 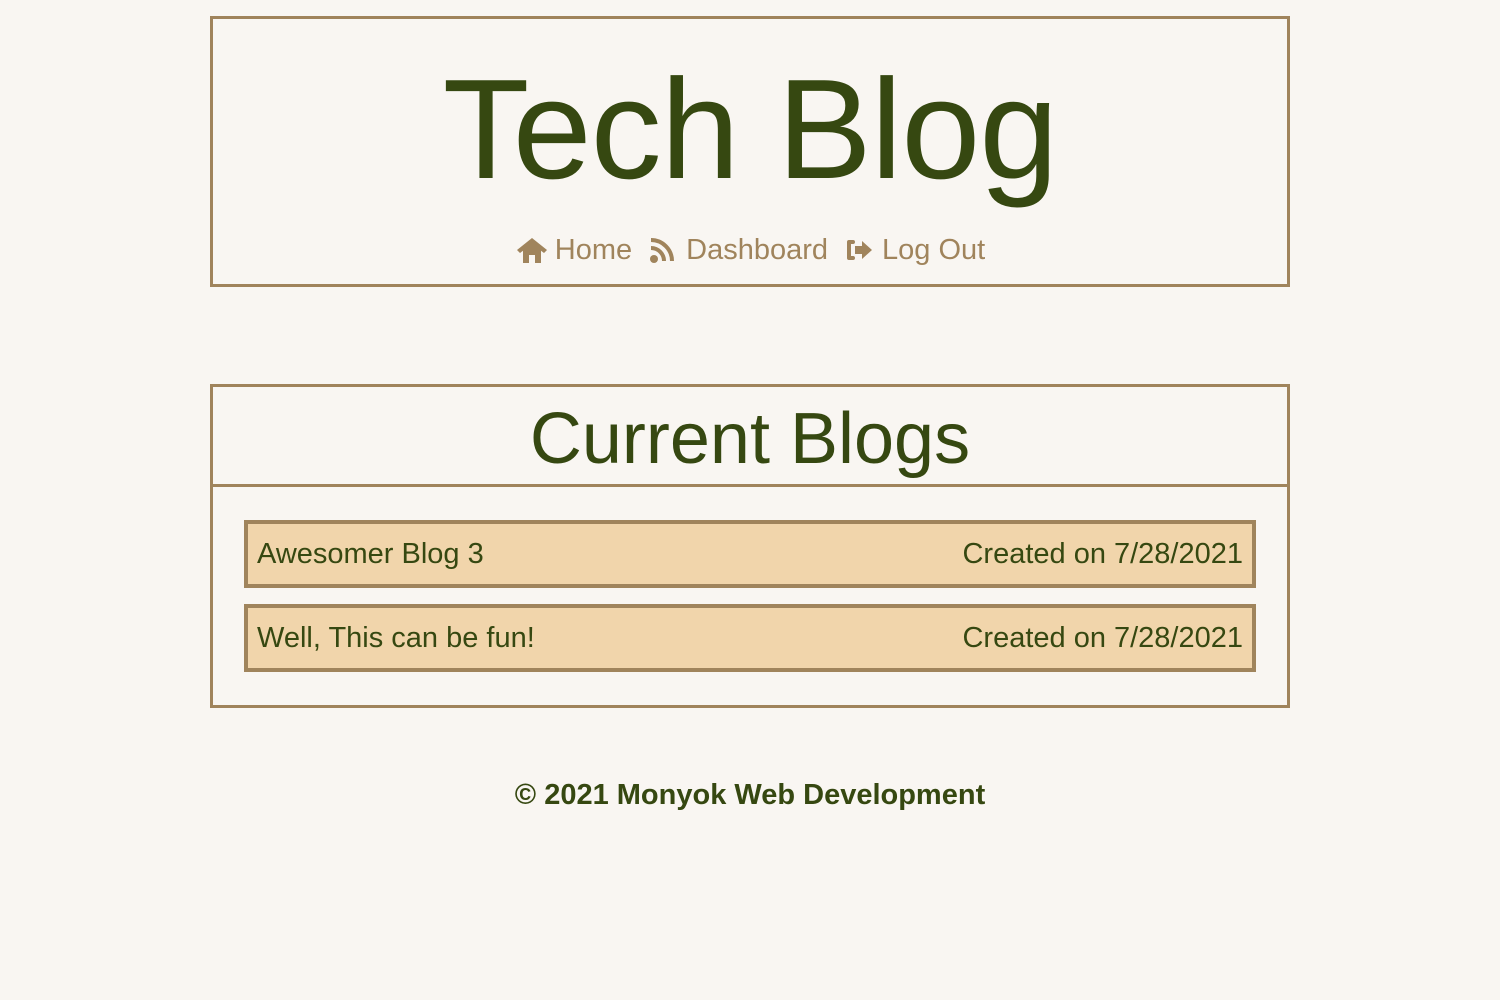 What do you see at coordinates (370, 554) in the screenshot?
I see `blog-post-title: Awesomer Blog 3` at bounding box center [370, 554].